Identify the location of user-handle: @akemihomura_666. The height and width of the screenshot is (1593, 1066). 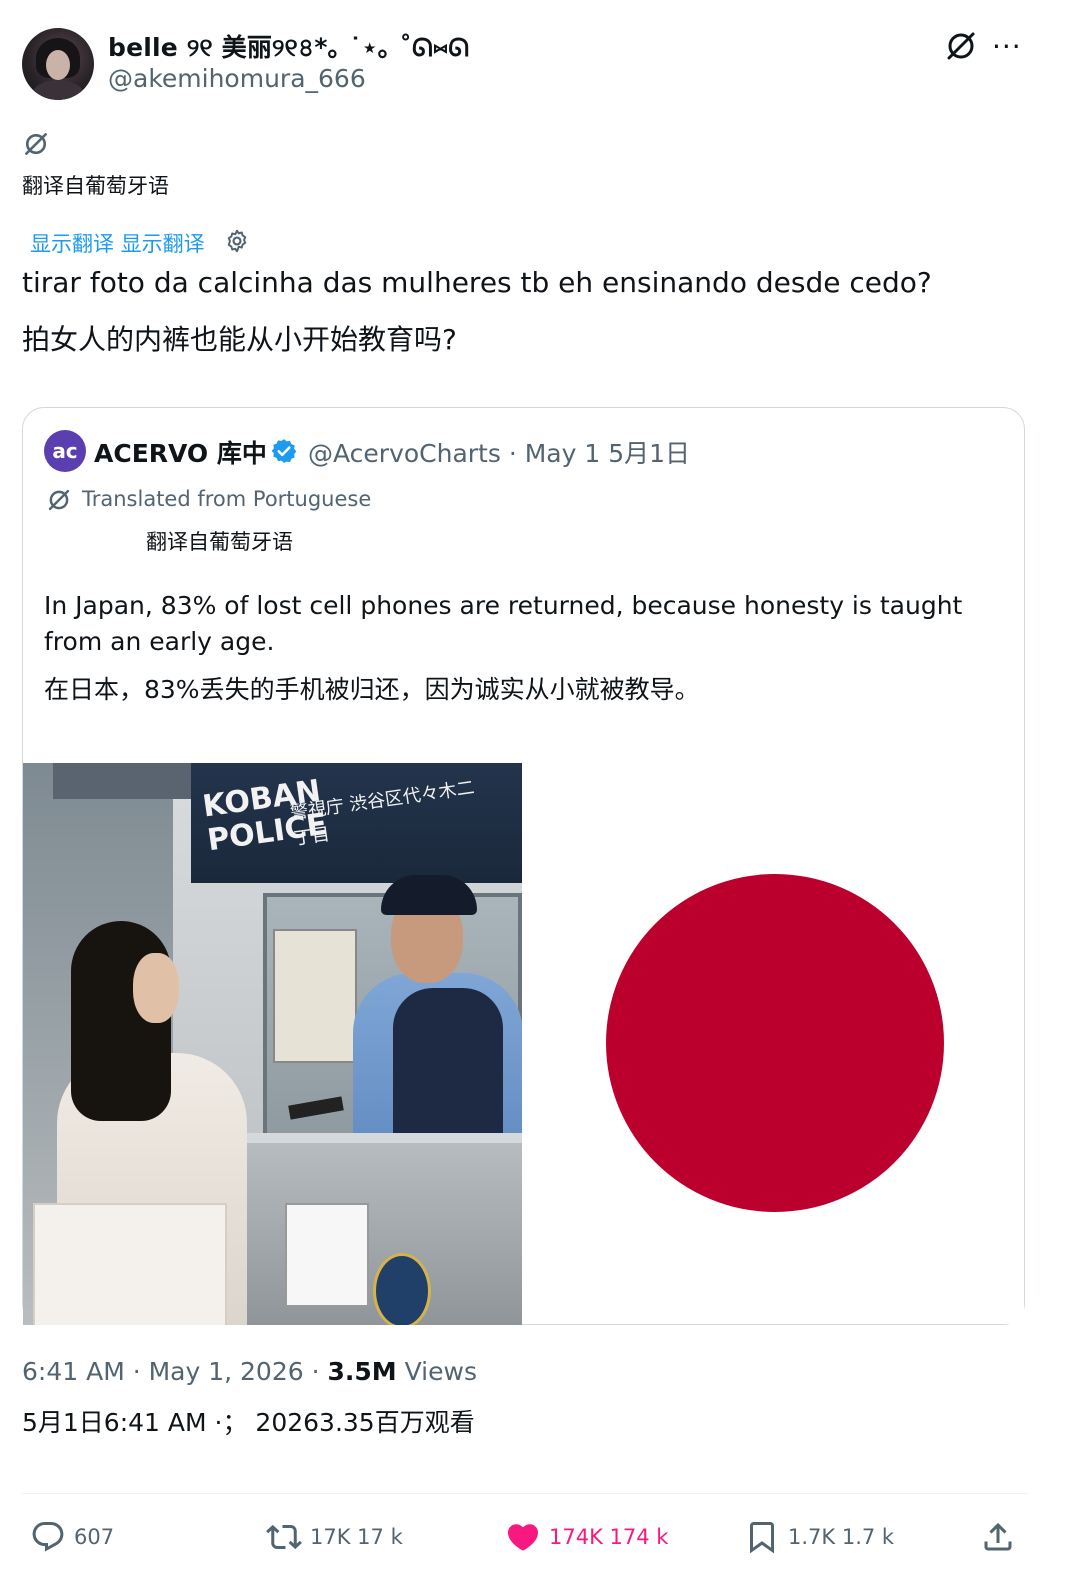
(237, 78).